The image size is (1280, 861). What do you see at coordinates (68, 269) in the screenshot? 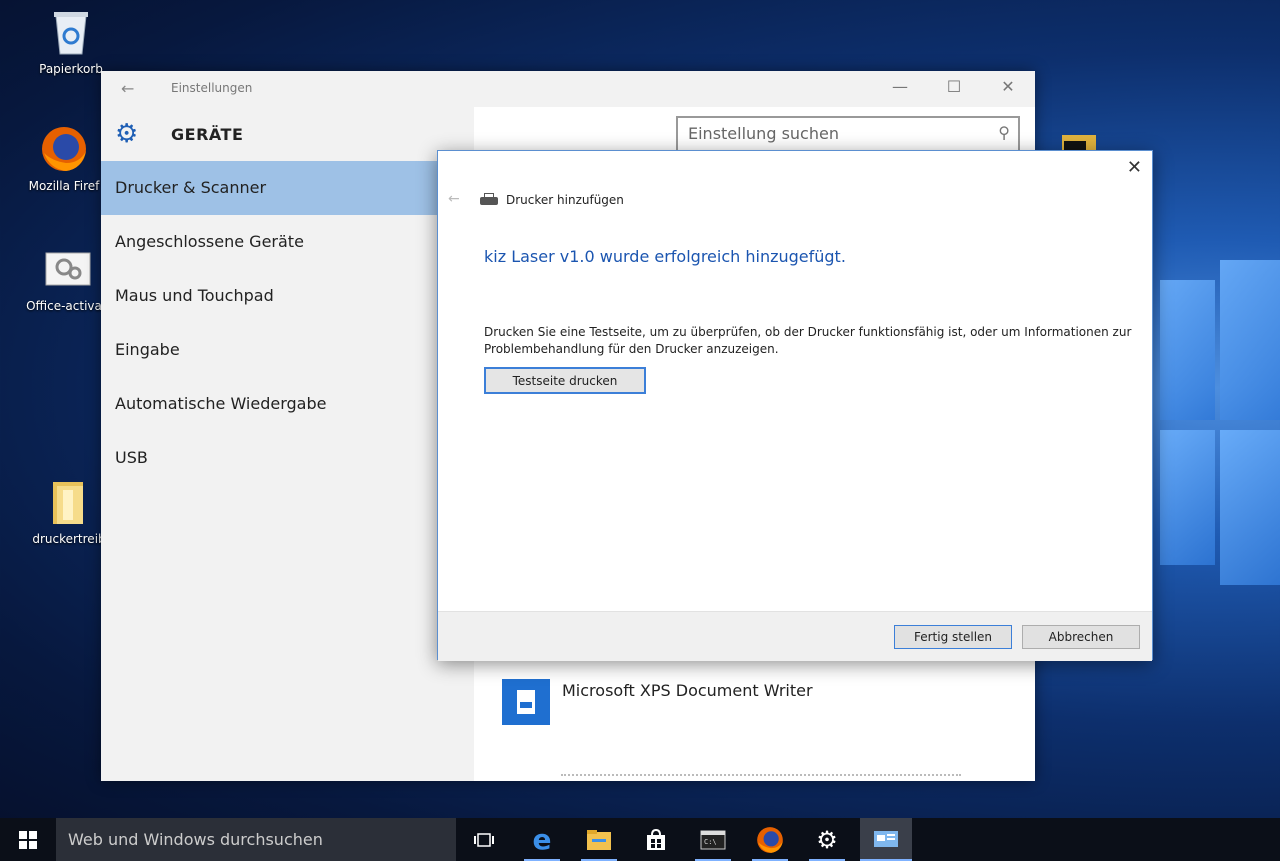
I see `settings-gears-icon` at bounding box center [68, 269].